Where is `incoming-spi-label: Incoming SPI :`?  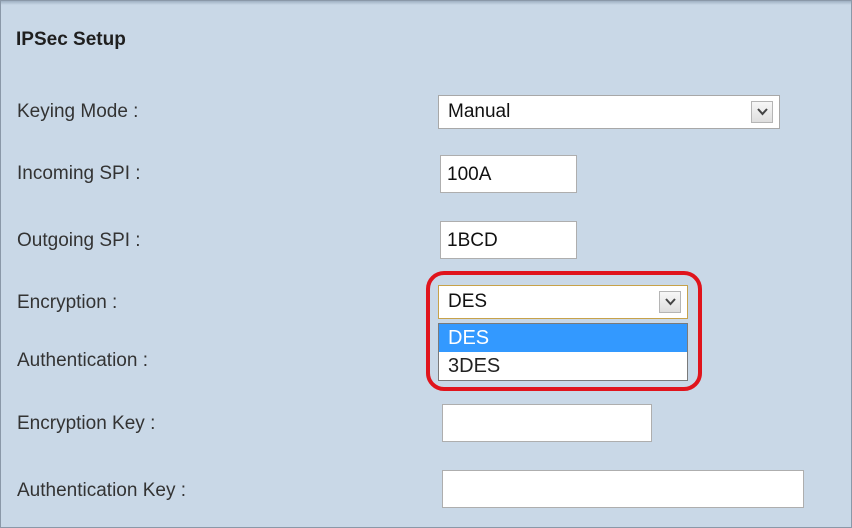
incoming-spi-label: Incoming SPI : is located at coordinates (79, 173).